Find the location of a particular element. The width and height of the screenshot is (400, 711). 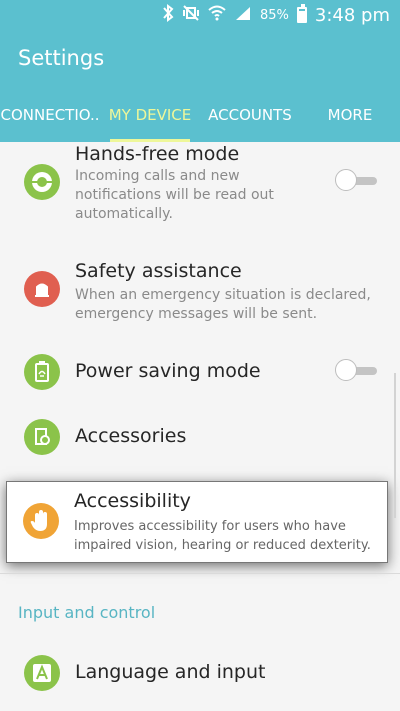

status-bar: 85% 3:48 pm is located at coordinates (200, 15).